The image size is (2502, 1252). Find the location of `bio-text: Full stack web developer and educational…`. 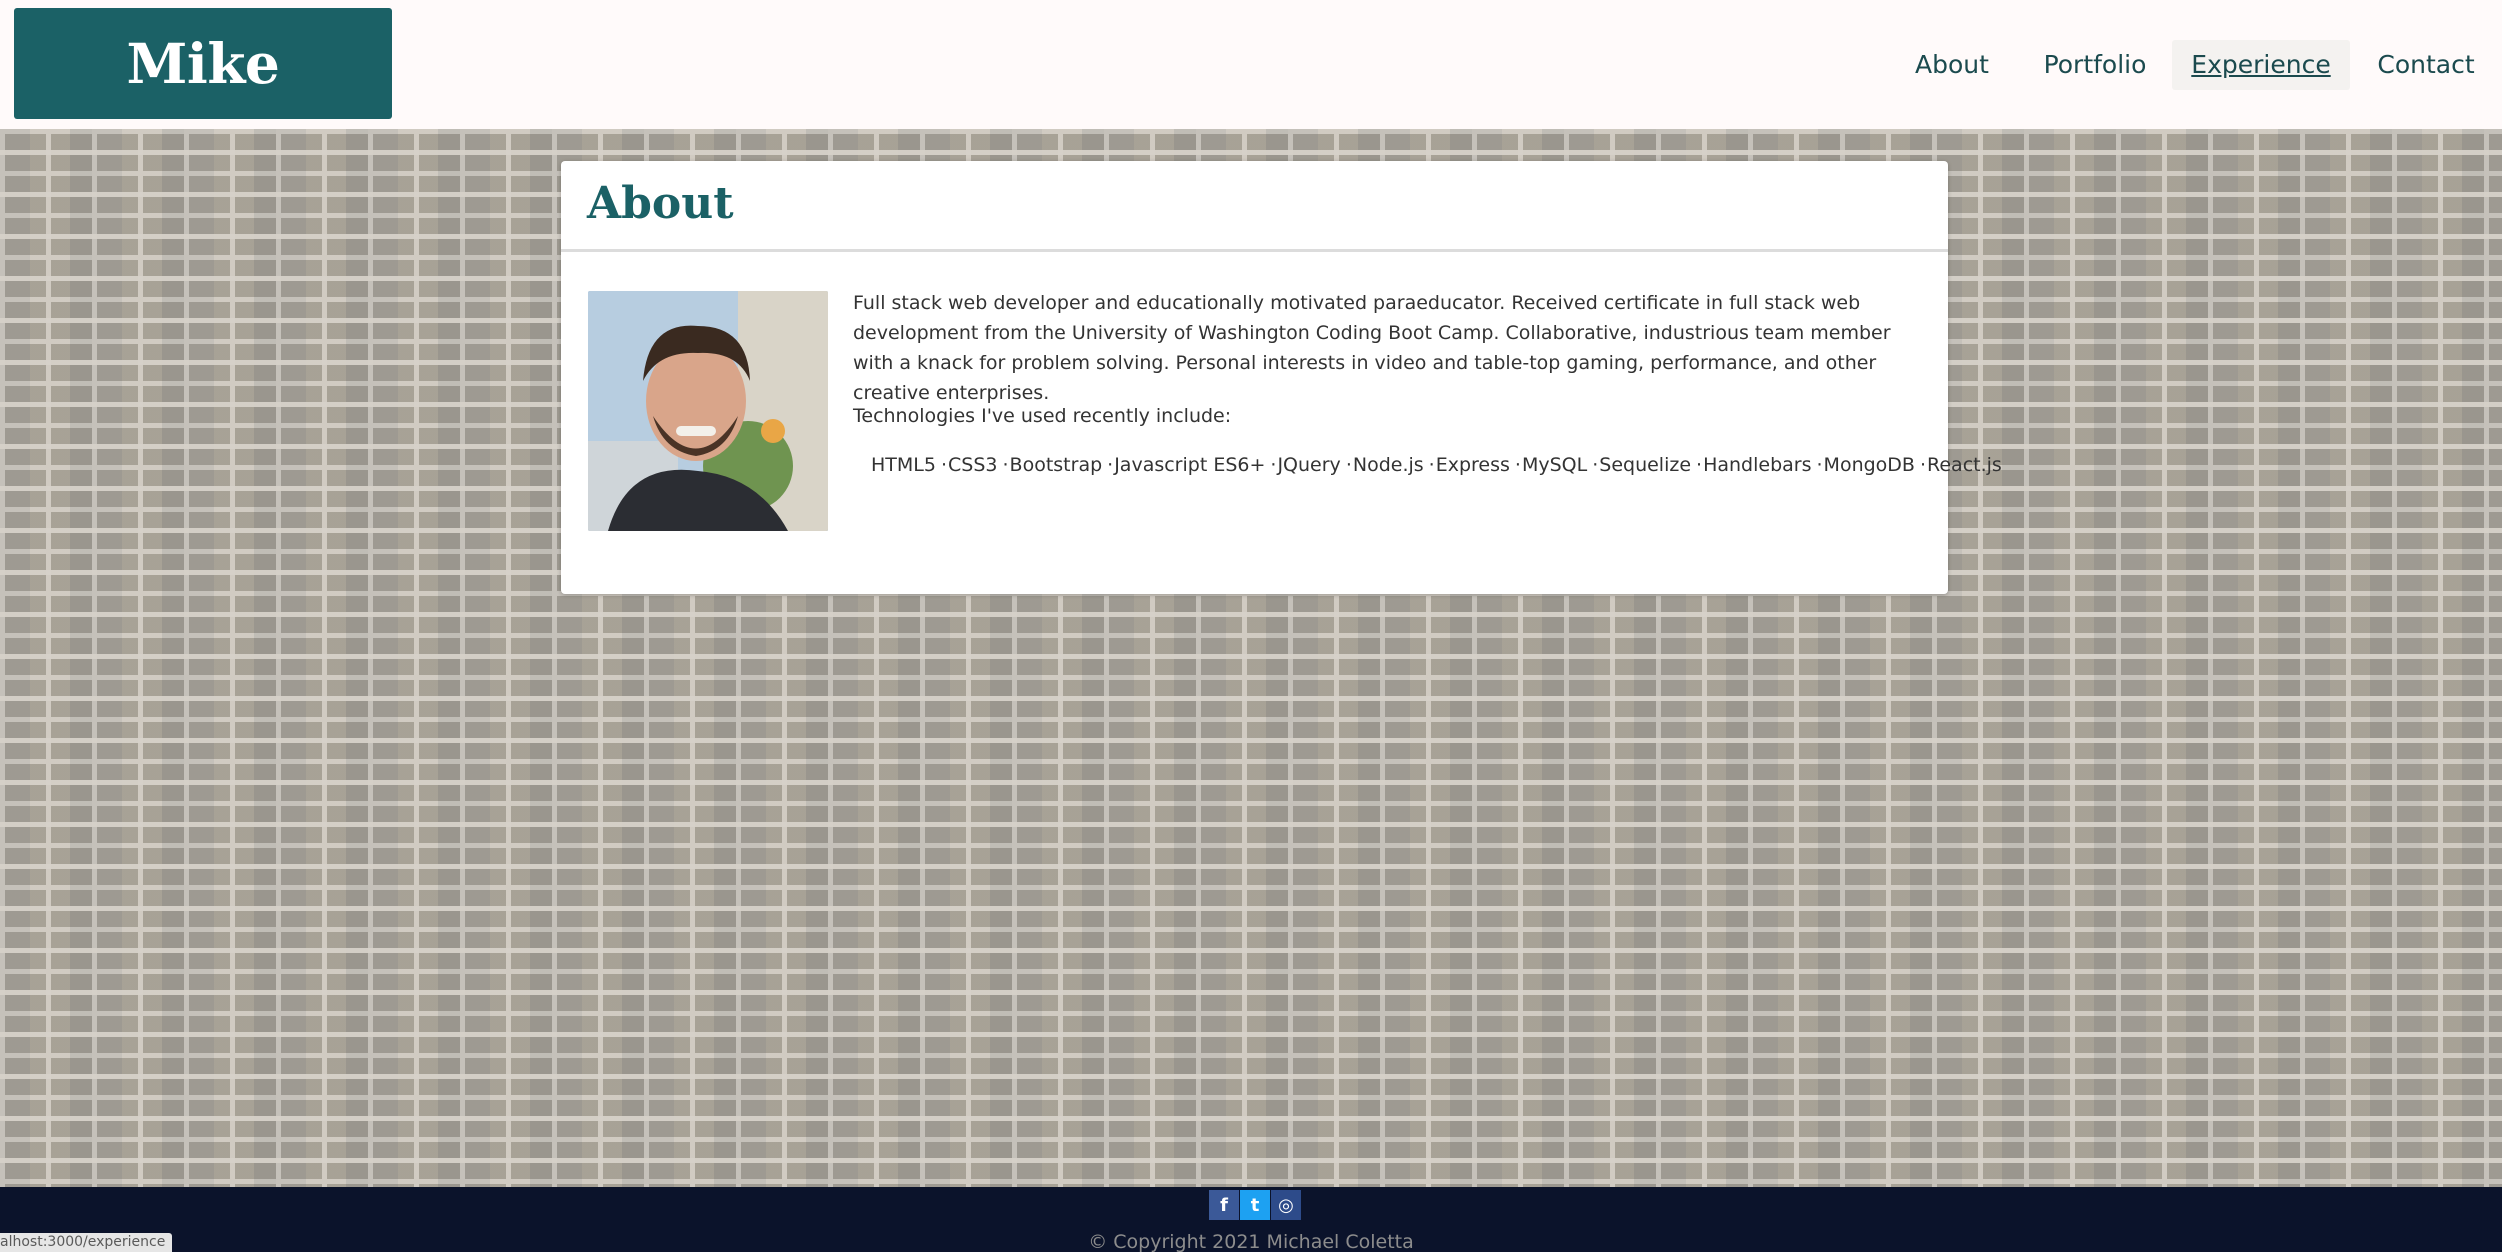

bio-text: Full stack web developer and educational… is located at coordinates (1372, 348).